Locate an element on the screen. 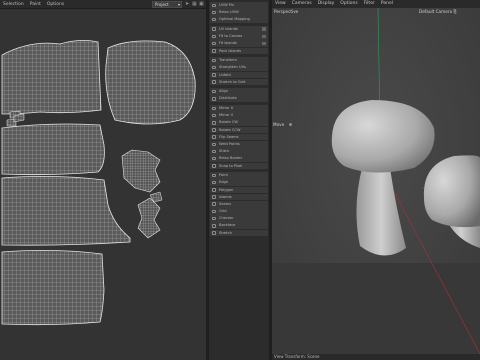  arrow-icon: ➤ is located at coordinates (187, 4).